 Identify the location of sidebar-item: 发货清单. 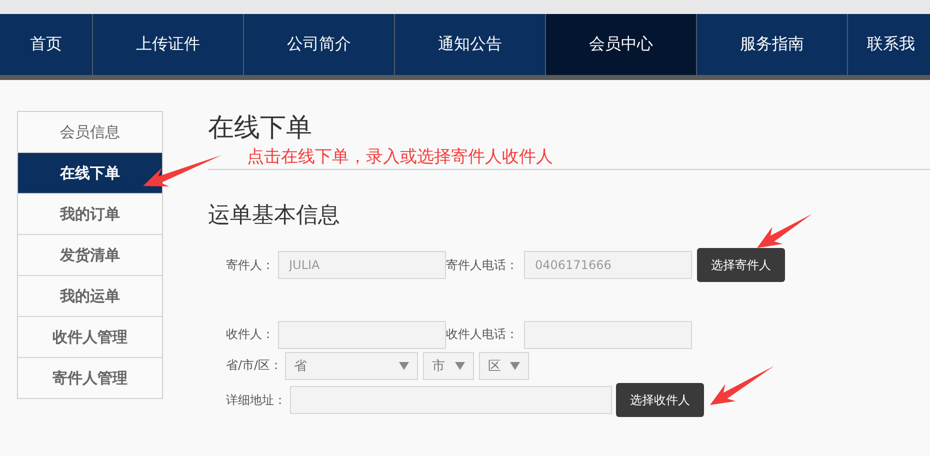
(90, 254).